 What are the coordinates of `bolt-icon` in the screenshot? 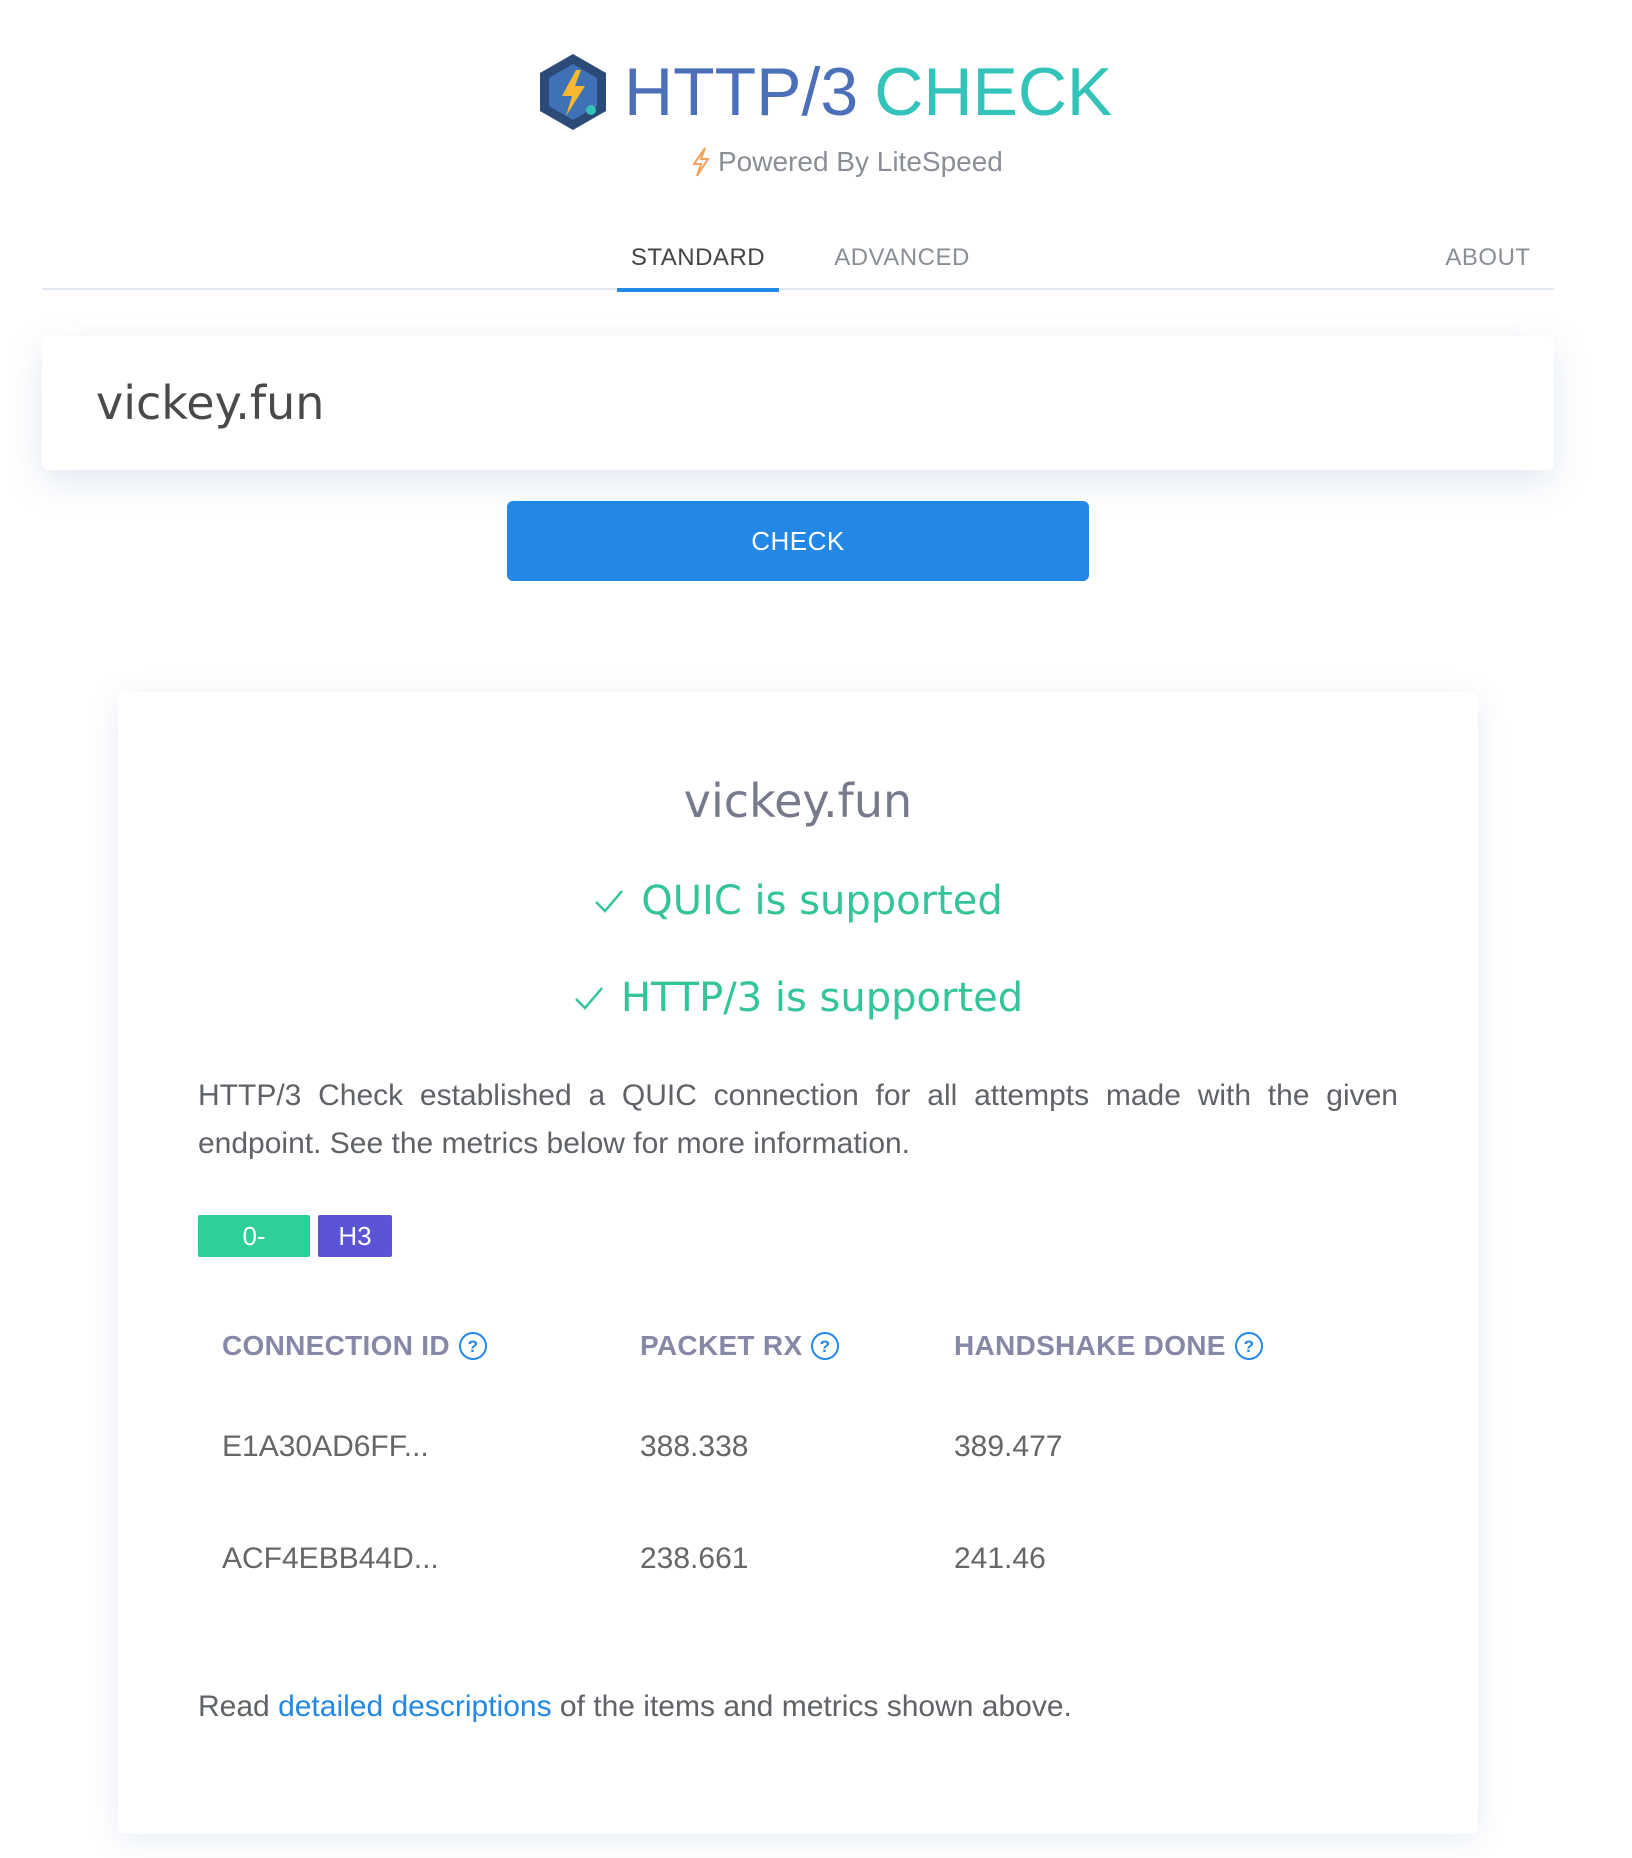 It's located at (701, 162).